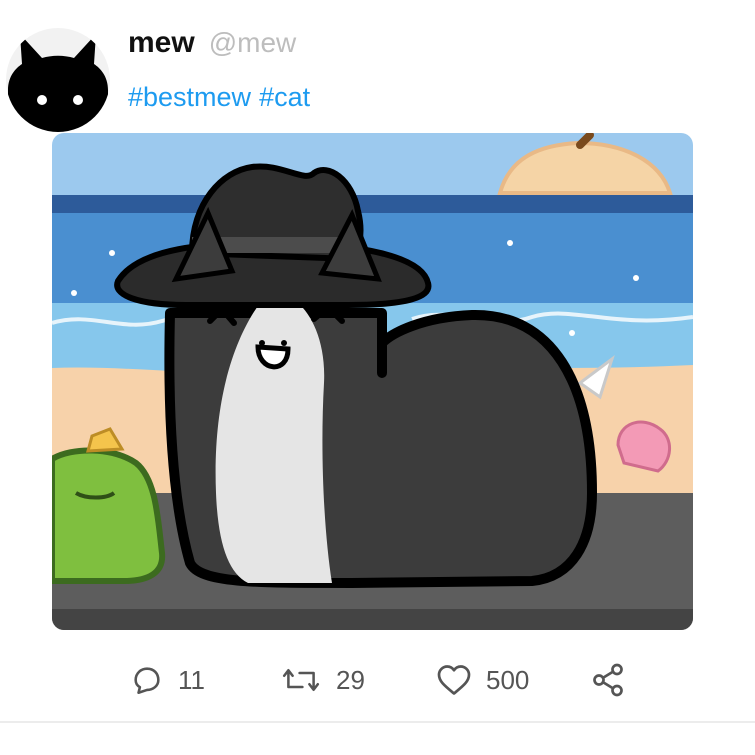 The width and height of the screenshot is (755, 755). What do you see at coordinates (322, 680) in the screenshot?
I see `retweet-button: 29` at bounding box center [322, 680].